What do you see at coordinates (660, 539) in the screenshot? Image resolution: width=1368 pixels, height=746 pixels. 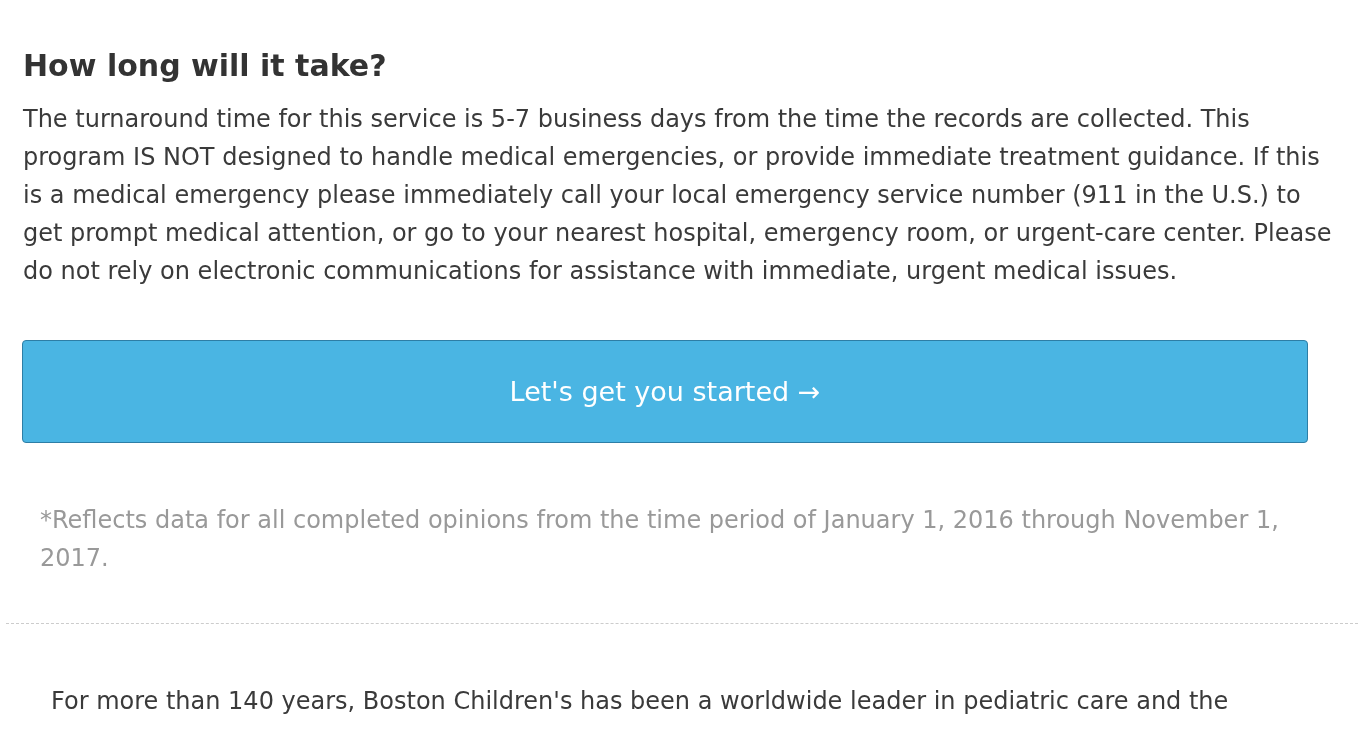 I see `footnote: *Reflects data for all completed opinions from the time period of January 1, 2016 through November 1, 2017.` at bounding box center [660, 539].